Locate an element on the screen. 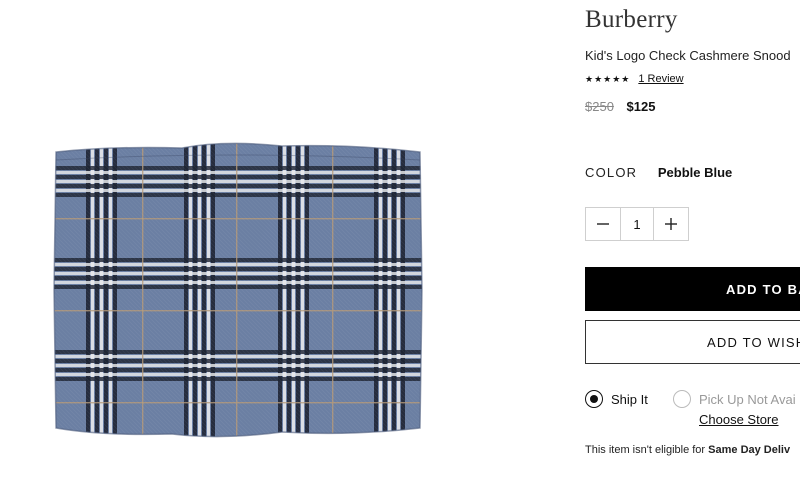  quantity-decrease-button is located at coordinates (603, 224).